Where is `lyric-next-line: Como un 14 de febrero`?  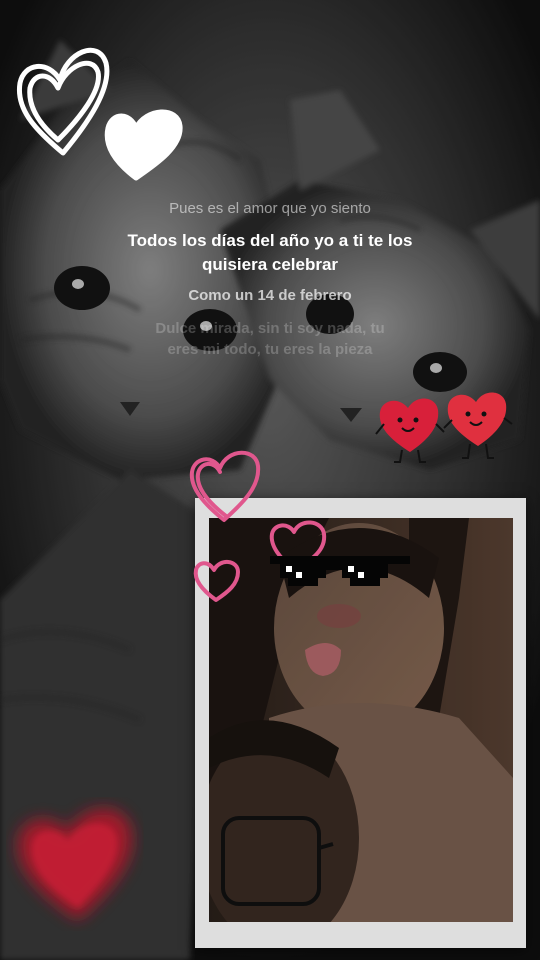
lyric-next-line: Como un 14 de febrero is located at coordinates (270, 295).